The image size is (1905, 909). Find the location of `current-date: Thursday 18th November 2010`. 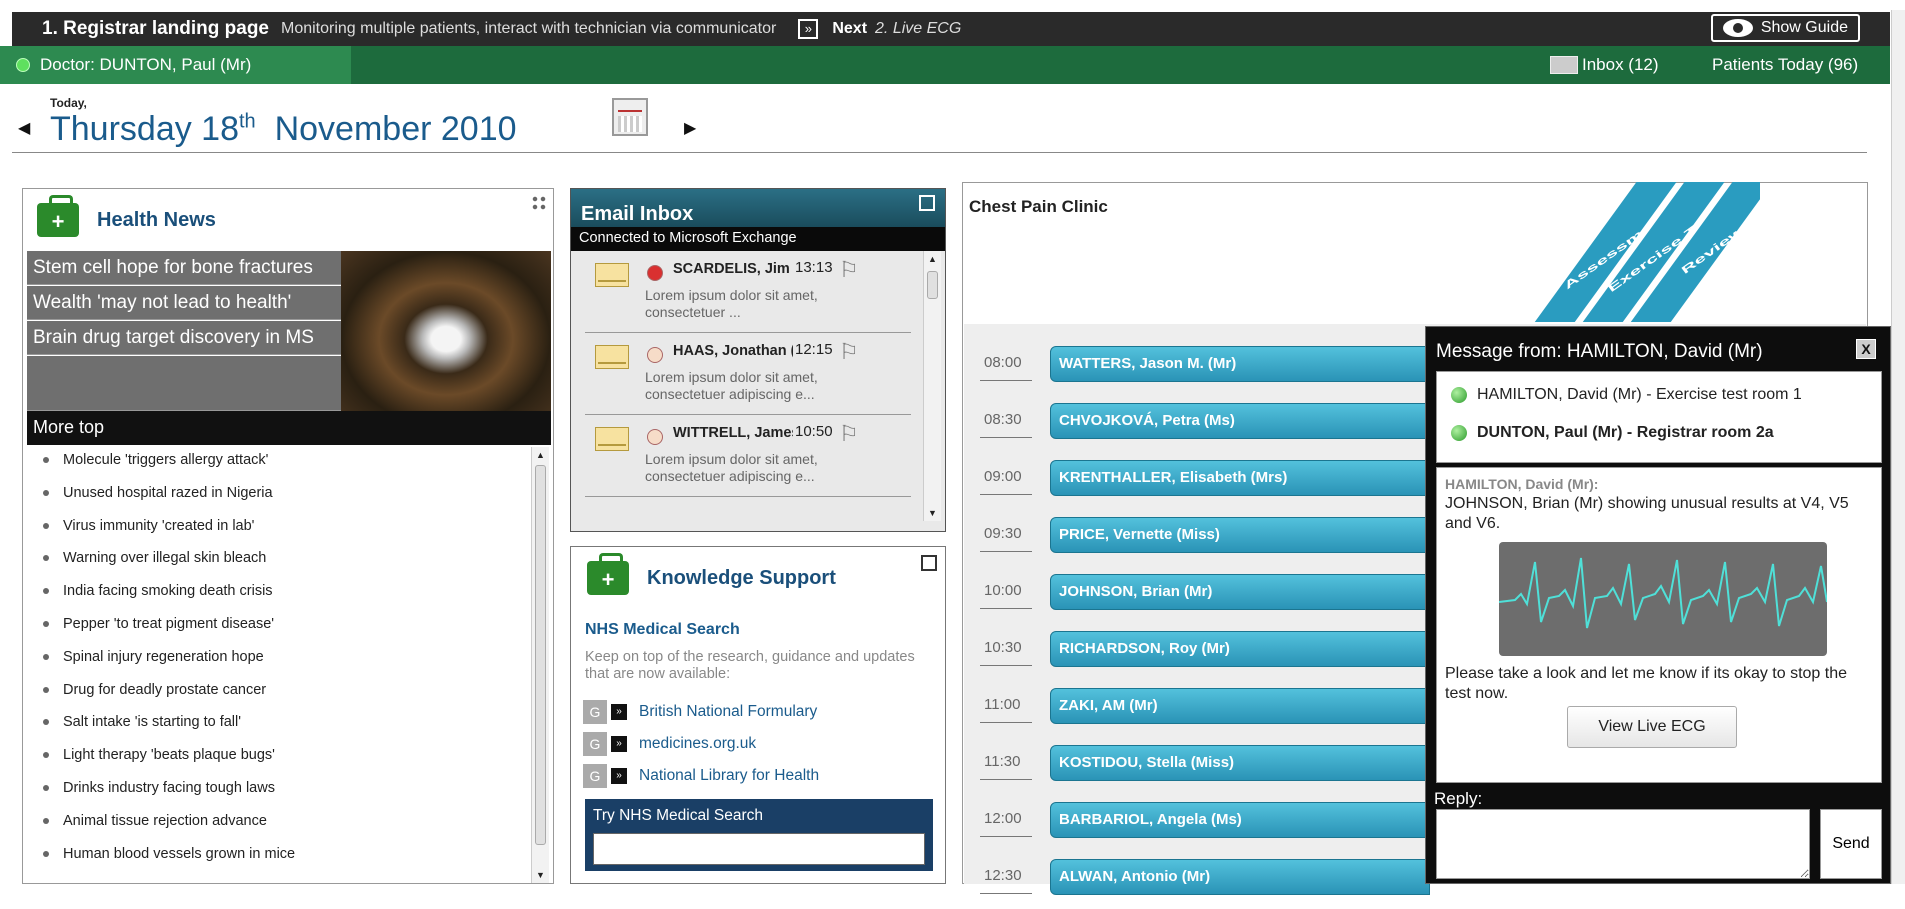

current-date: Thursday 18th November 2010 is located at coordinates (283, 129).